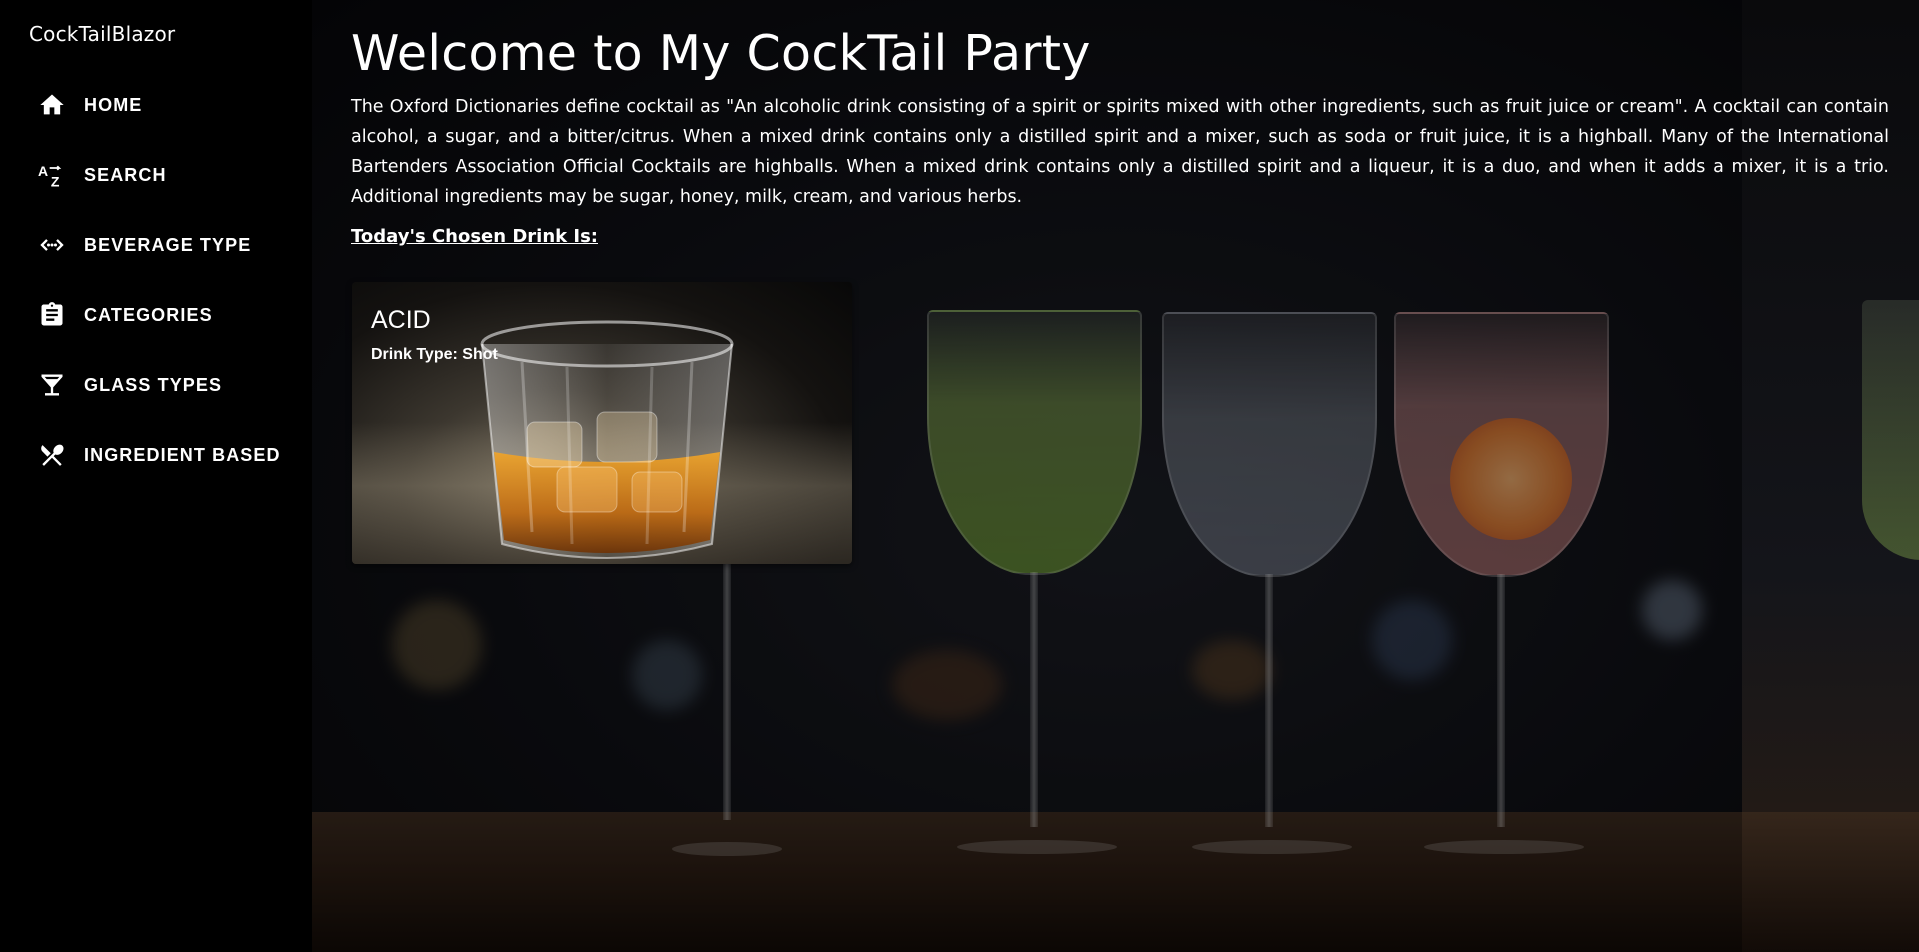  Describe the element at coordinates (55, 181) in the screenshot. I see `svg-text: Z` at that location.